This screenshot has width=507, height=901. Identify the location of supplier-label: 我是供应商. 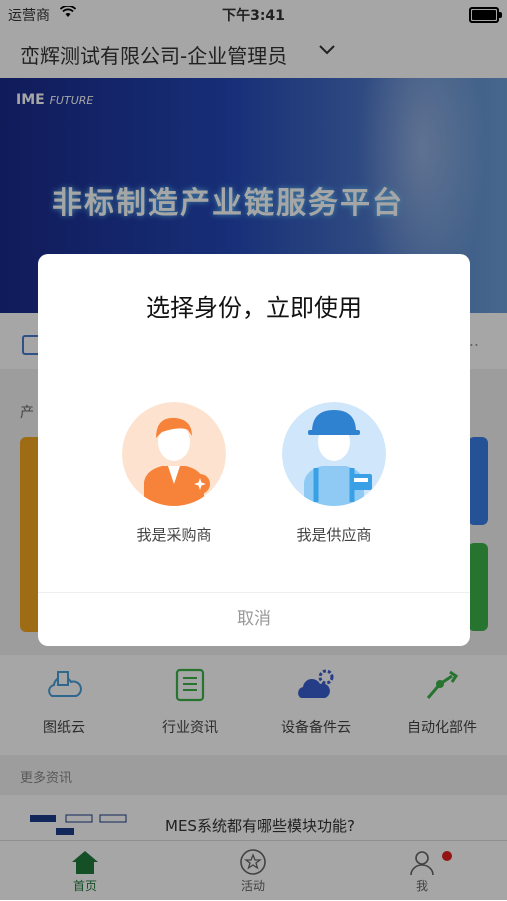
(334, 535).